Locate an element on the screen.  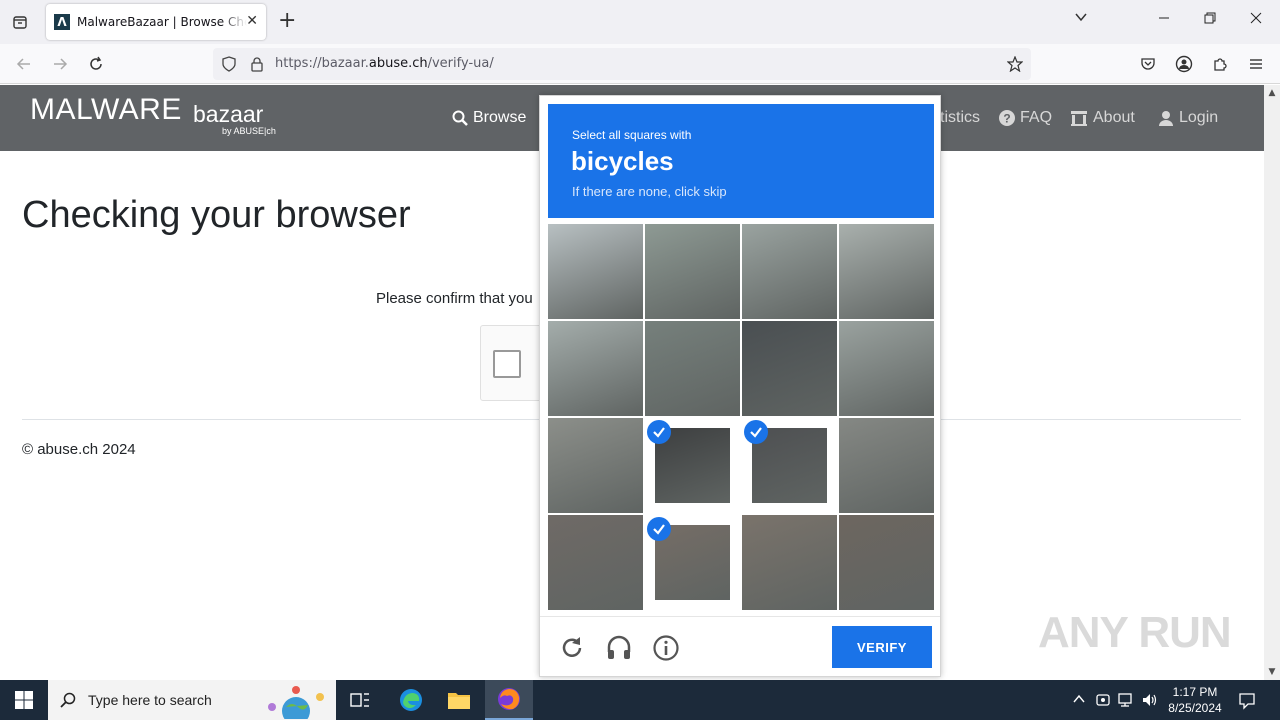
new-tab-button: + is located at coordinates (287, 21).